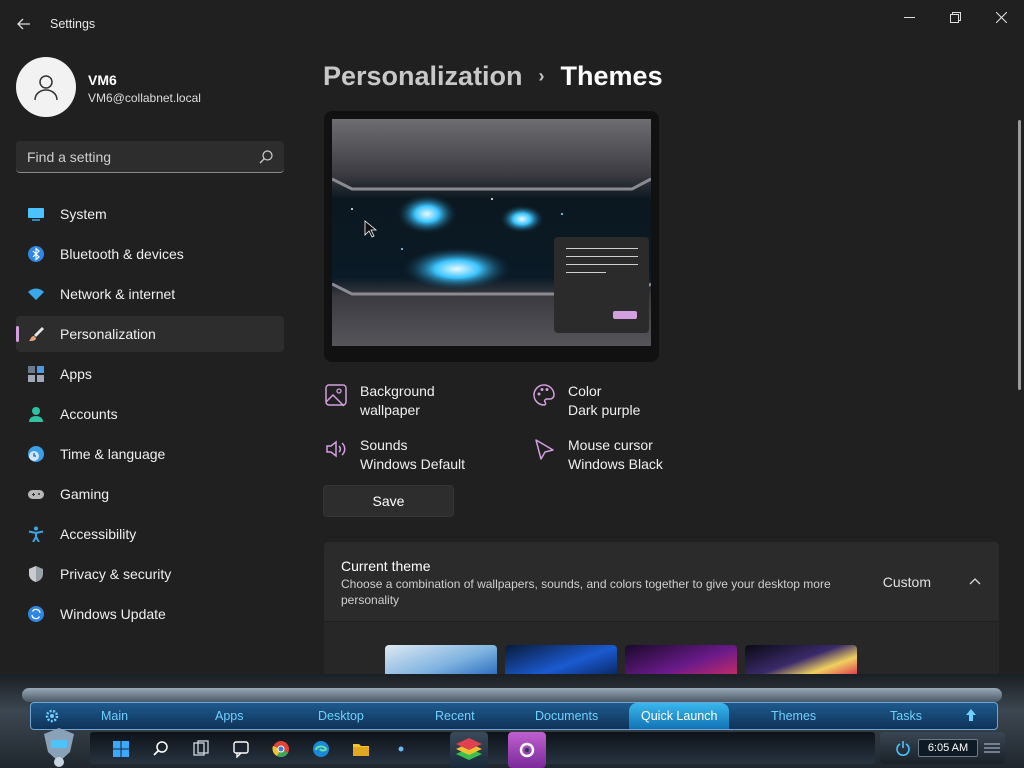 The height and width of the screenshot is (768, 1024). What do you see at coordinates (423, 76) in the screenshot?
I see `breadcrumb-parent: Personalization` at bounding box center [423, 76].